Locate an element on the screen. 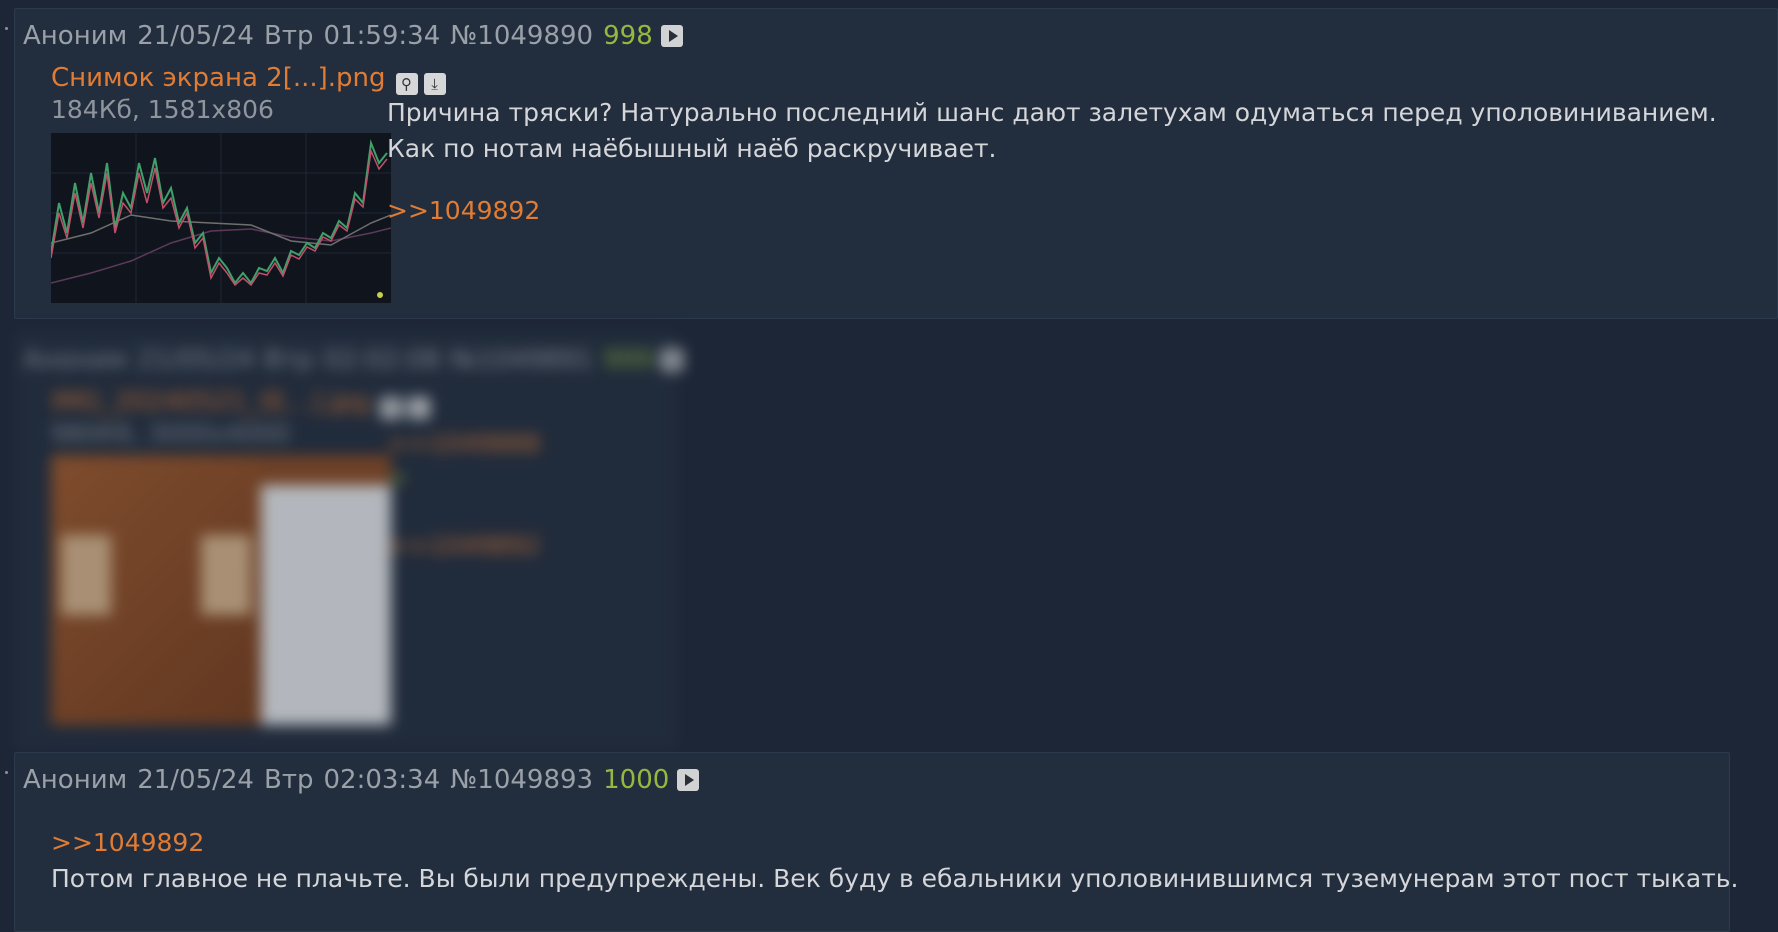 Image resolution: width=1778 pixels, height=932 pixels. file-info: IMG_20240521_0[...].jpg ⚲ ⤓ is located at coordinates (240, 403).